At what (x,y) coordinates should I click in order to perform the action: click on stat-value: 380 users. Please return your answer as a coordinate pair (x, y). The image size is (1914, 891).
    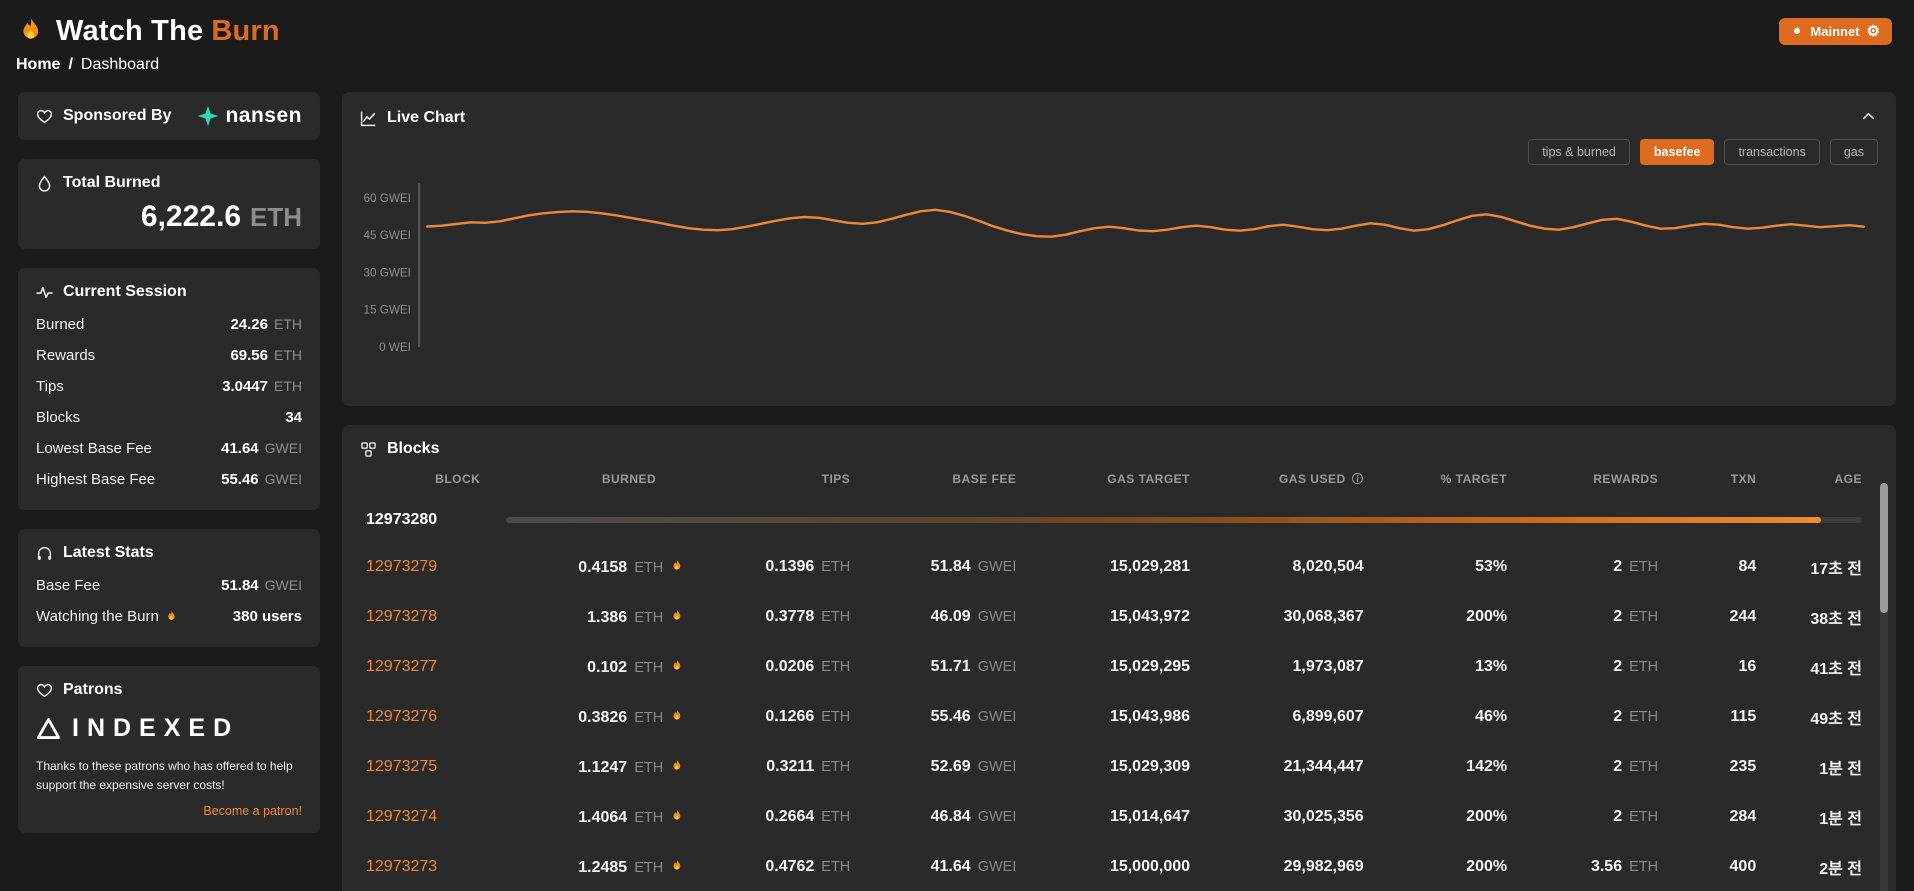
    Looking at the image, I should click on (267, 616).